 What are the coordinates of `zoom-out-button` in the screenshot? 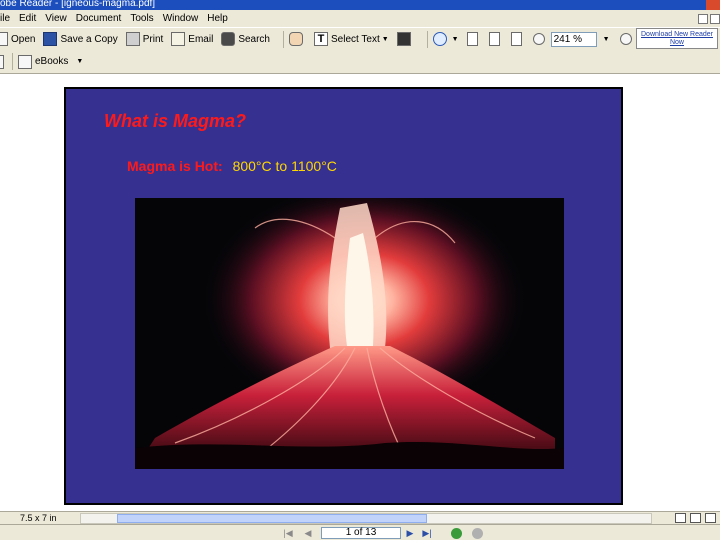 It's located at (540, 39).